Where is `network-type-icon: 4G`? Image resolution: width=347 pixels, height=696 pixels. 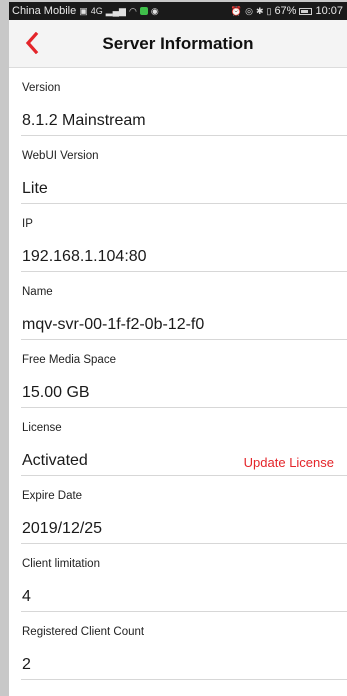 network-type-icon: 4G is located at coordinates (96, 10).